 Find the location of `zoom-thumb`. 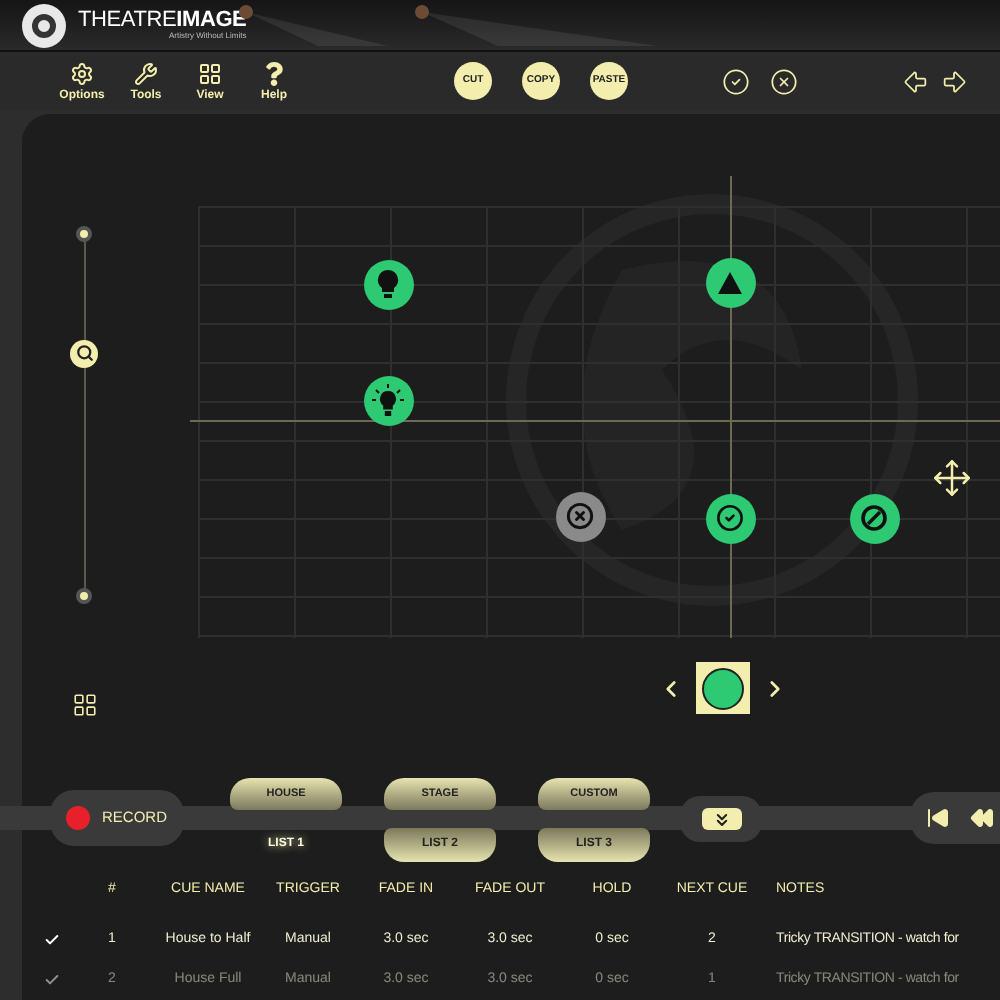

zoom-thumb is located at coordinates (84, 353).